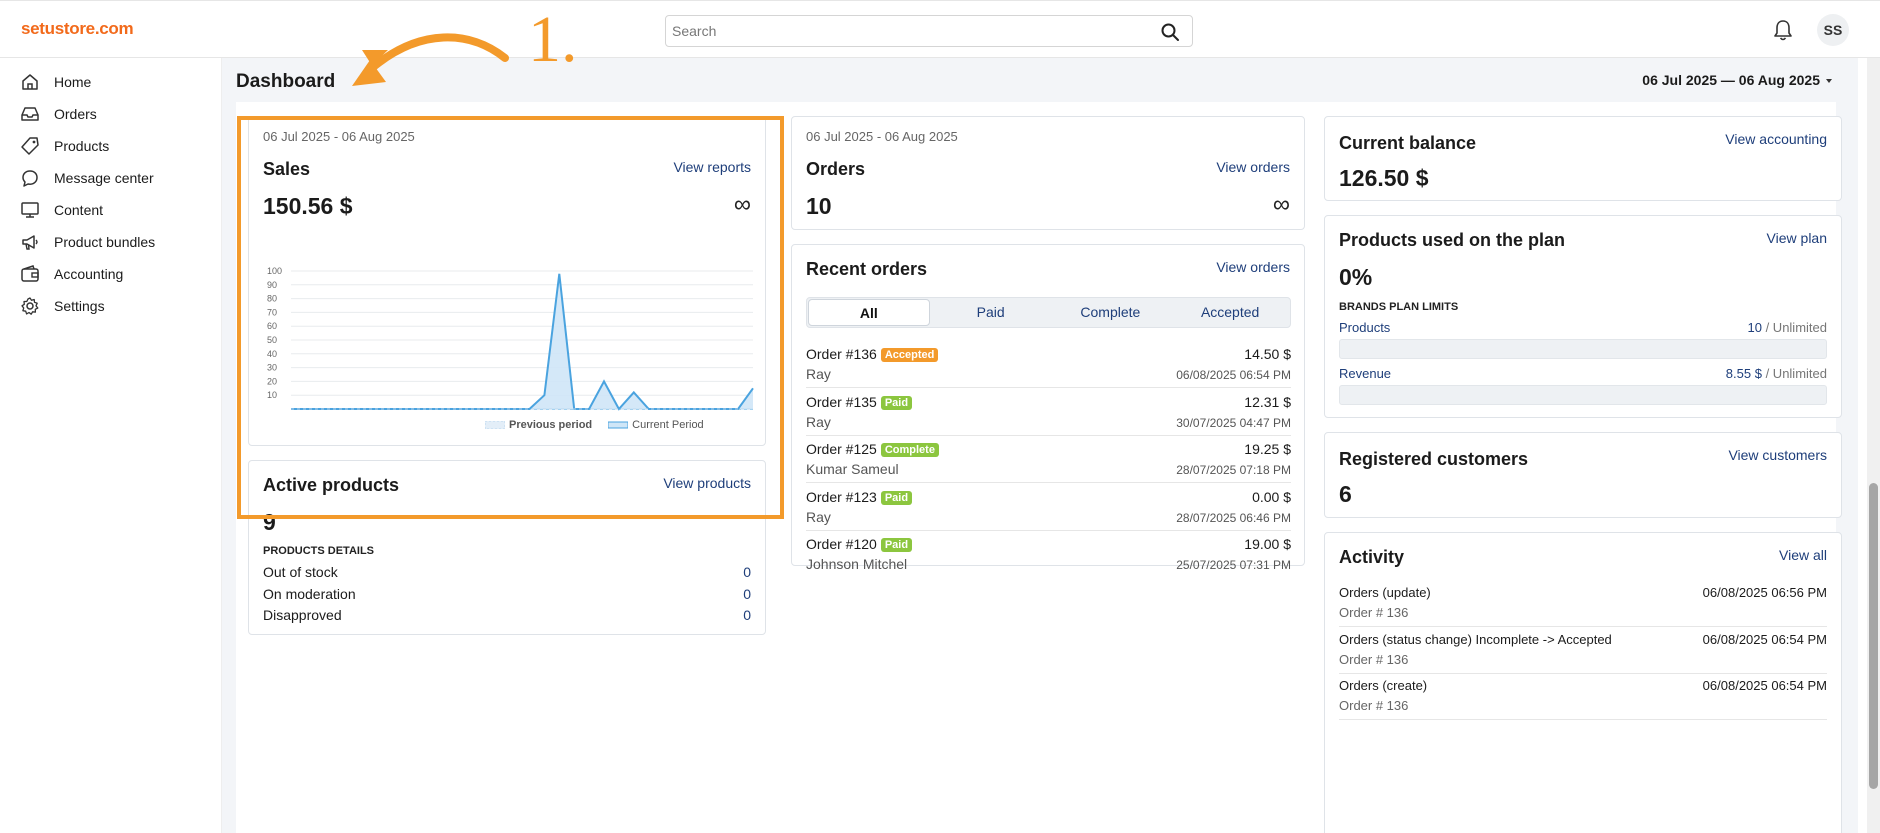 The image size is (1880, 833). Describe the element at coordinates (1783, 30) in the screenshot. I see `bell-icon` at that location.